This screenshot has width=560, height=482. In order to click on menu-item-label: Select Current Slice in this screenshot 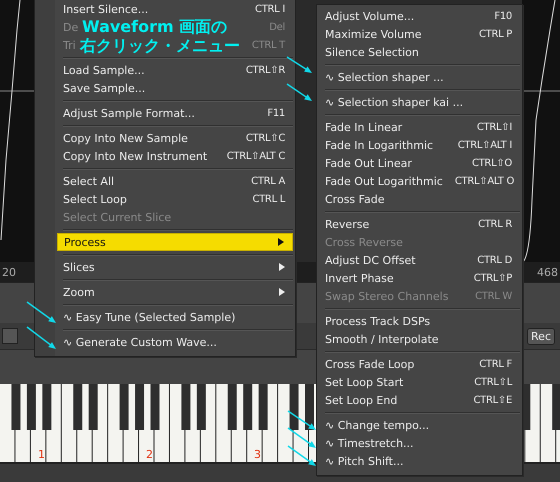, I will do `click(117, 217)`.